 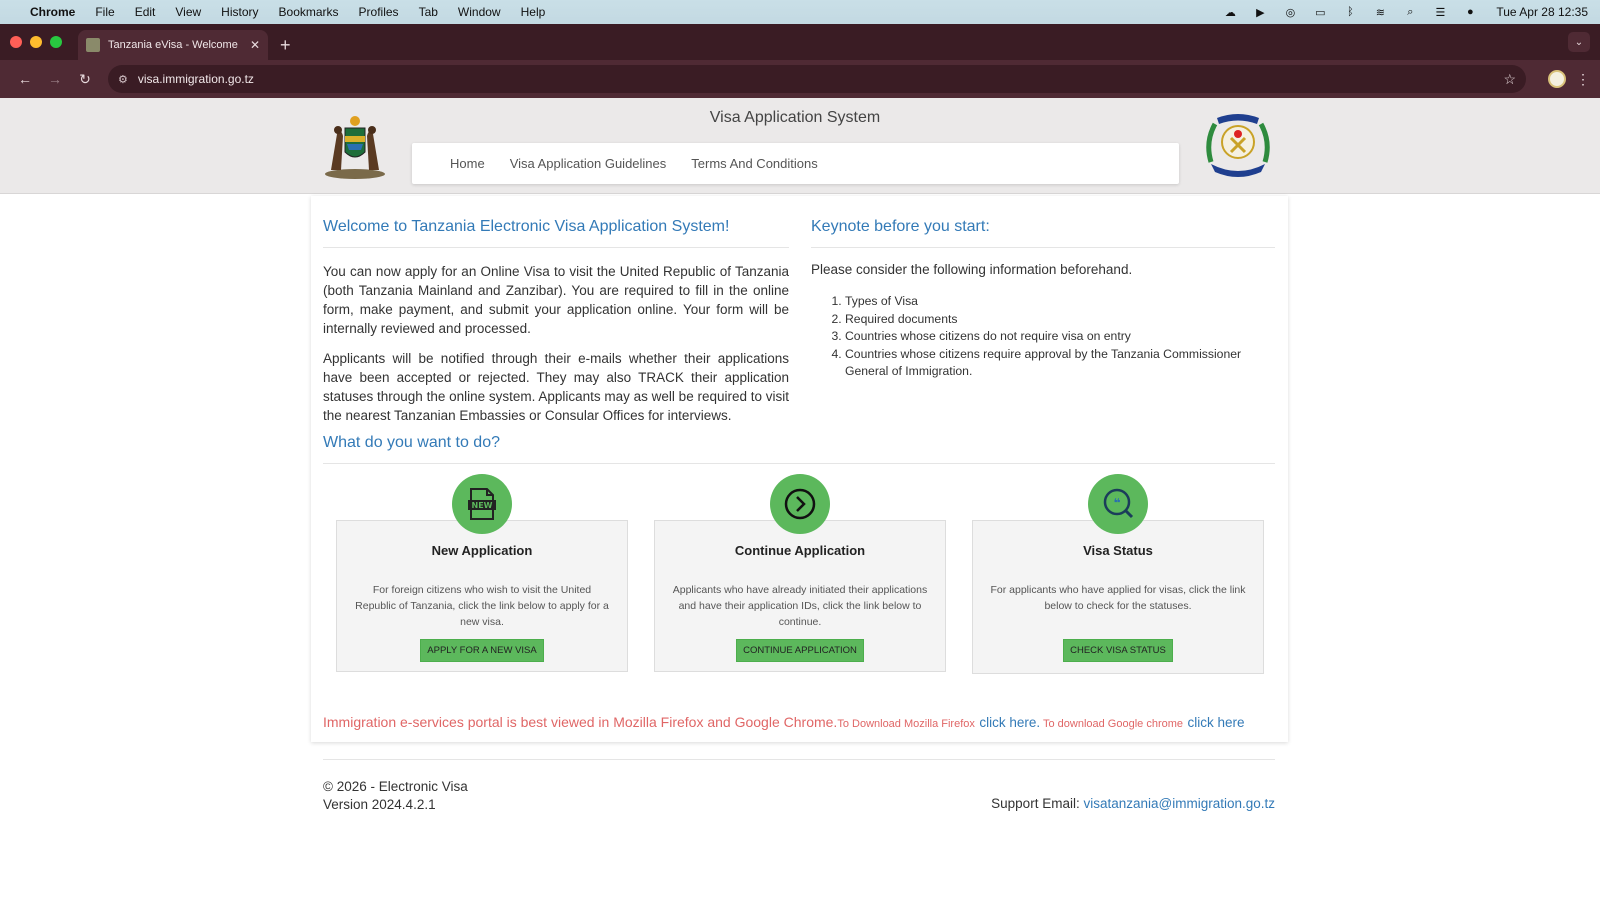 I want to click on window-controls, so click(x=36, y=42).